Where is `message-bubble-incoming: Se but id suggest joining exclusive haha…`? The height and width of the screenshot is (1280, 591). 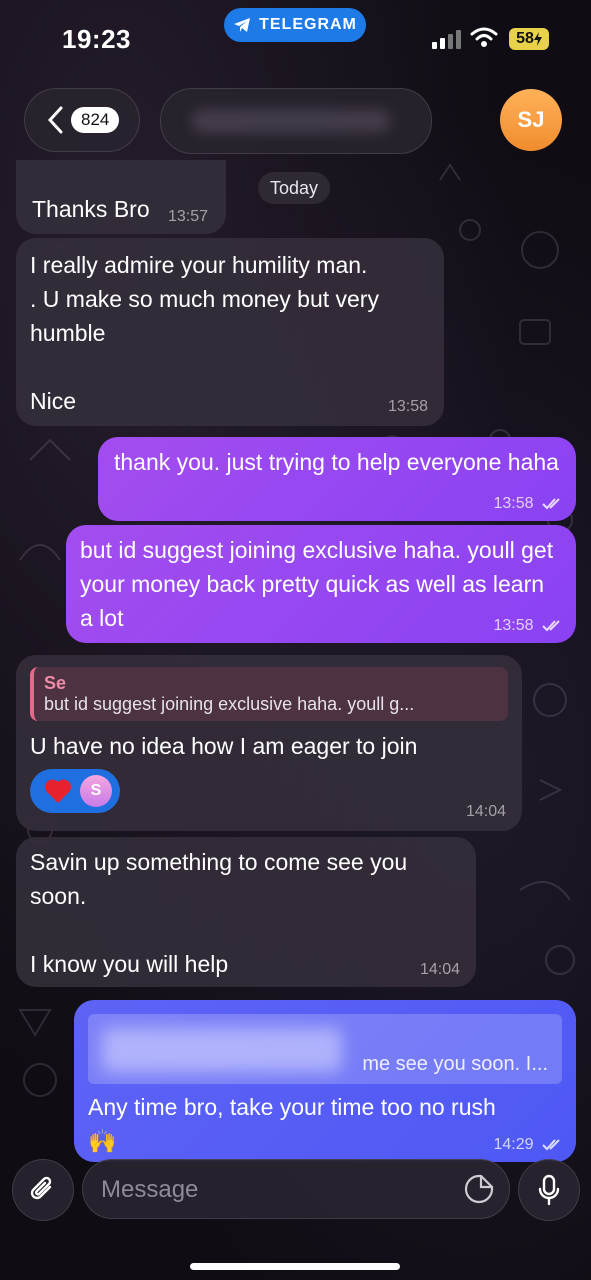 message-bubble-incoming: Se but id suggest joining exclusive haha… is located at coordinates (269, 743).